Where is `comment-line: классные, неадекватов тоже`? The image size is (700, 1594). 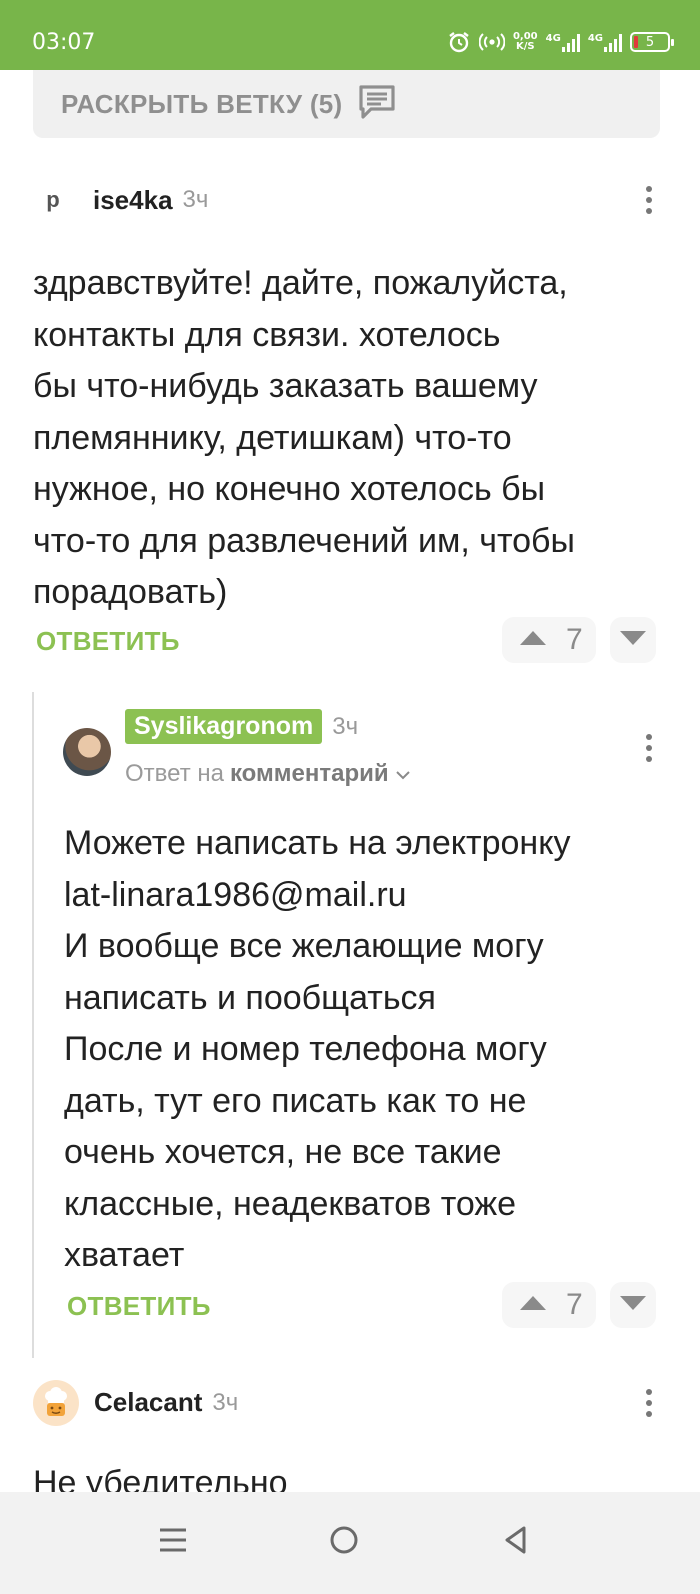 comment-line: классные, неадекватов тоже is located at coordinates (290, 1203).